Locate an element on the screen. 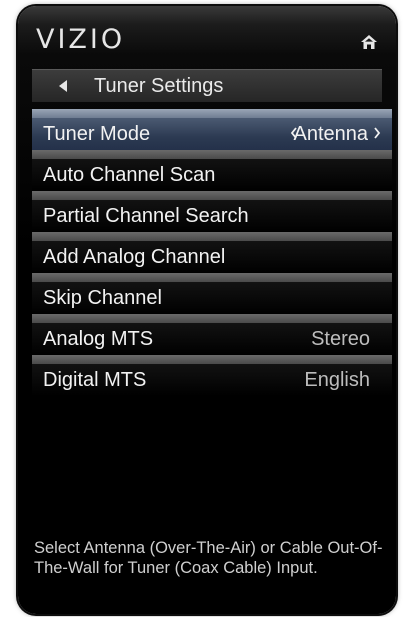 Image resolution: width=408 pixels, height=617 pixels. menu-item-label: Digital MTS is located at coordinates (95, 380).